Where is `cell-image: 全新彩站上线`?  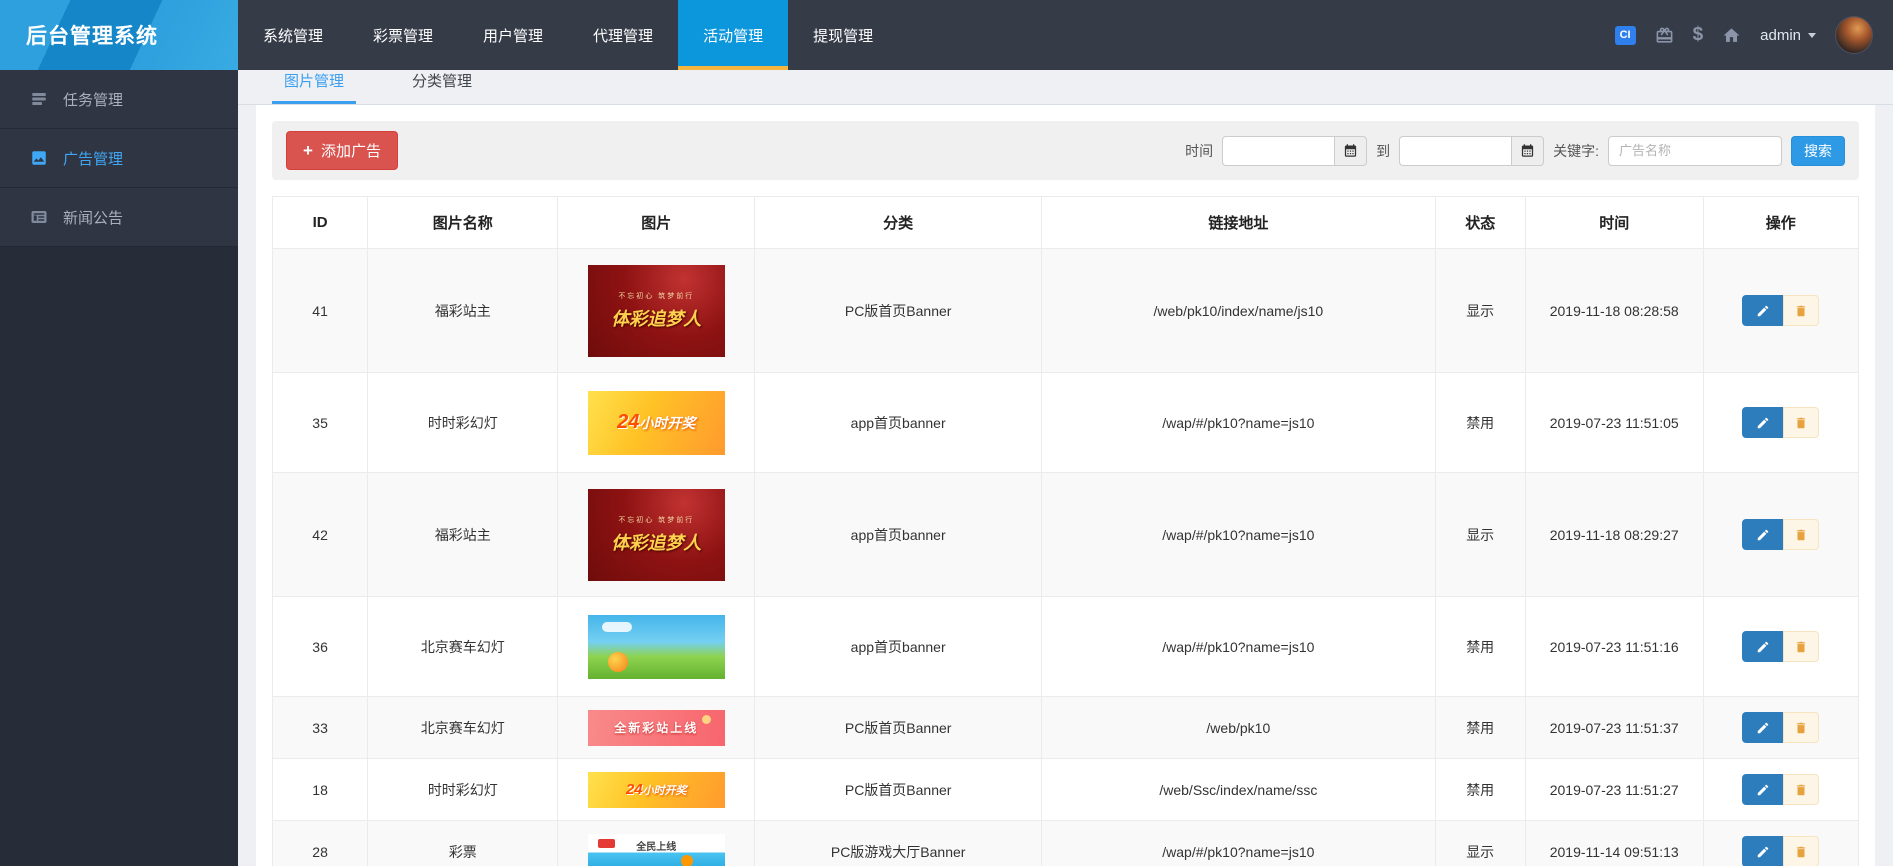
cell-image: 全新彩站上线 is located at coordinates (656, 727).